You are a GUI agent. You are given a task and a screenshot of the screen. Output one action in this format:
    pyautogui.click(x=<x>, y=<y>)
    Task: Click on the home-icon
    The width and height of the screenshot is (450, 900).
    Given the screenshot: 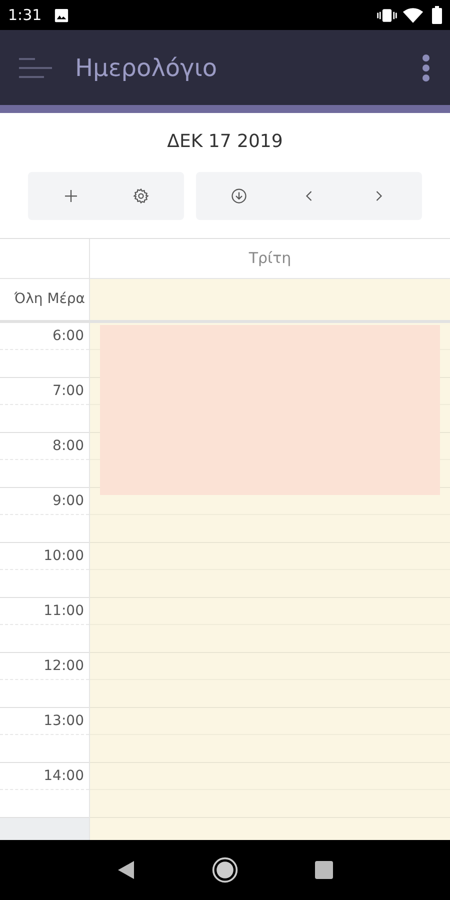 What is the action you would take?
    pyautogui.click(x=225, y=870)
    